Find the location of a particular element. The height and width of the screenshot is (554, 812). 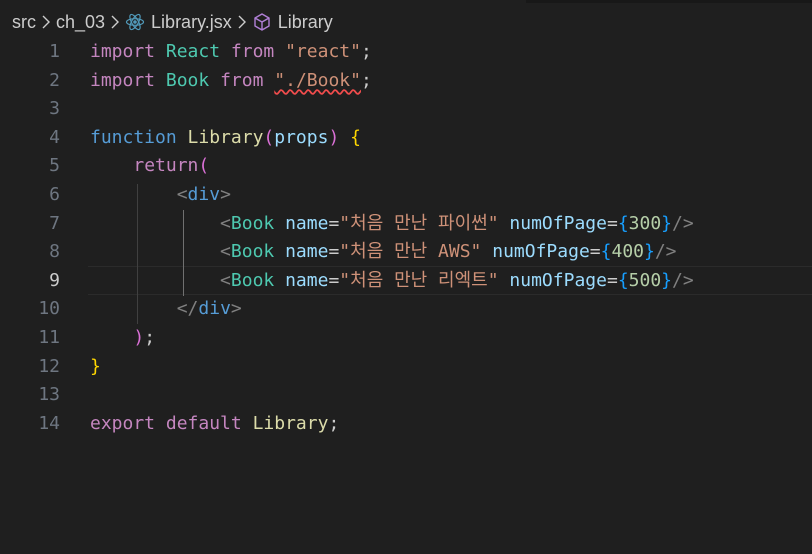

code-line-11: ); is located at coordinates (451, 338).